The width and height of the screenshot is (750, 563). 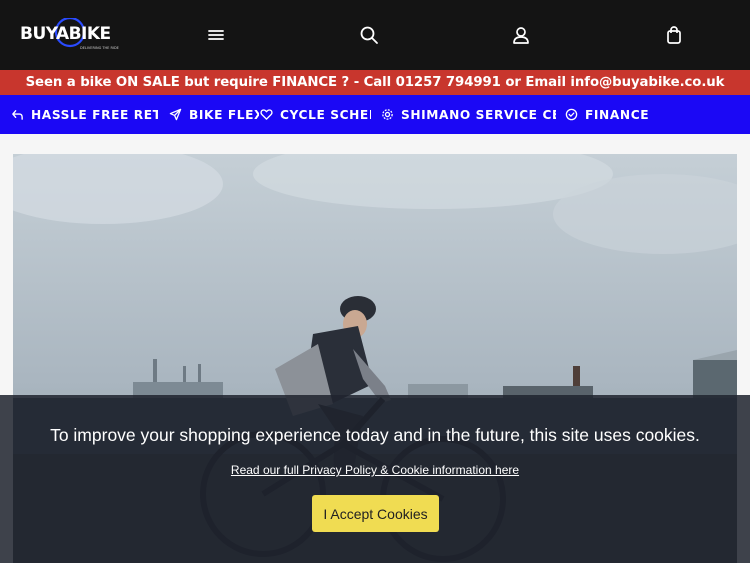 What do you see at coordinates (65, 34) in the screenshot?
I see `svg-text: BUYABIKE` at bounding box center [65, 34].